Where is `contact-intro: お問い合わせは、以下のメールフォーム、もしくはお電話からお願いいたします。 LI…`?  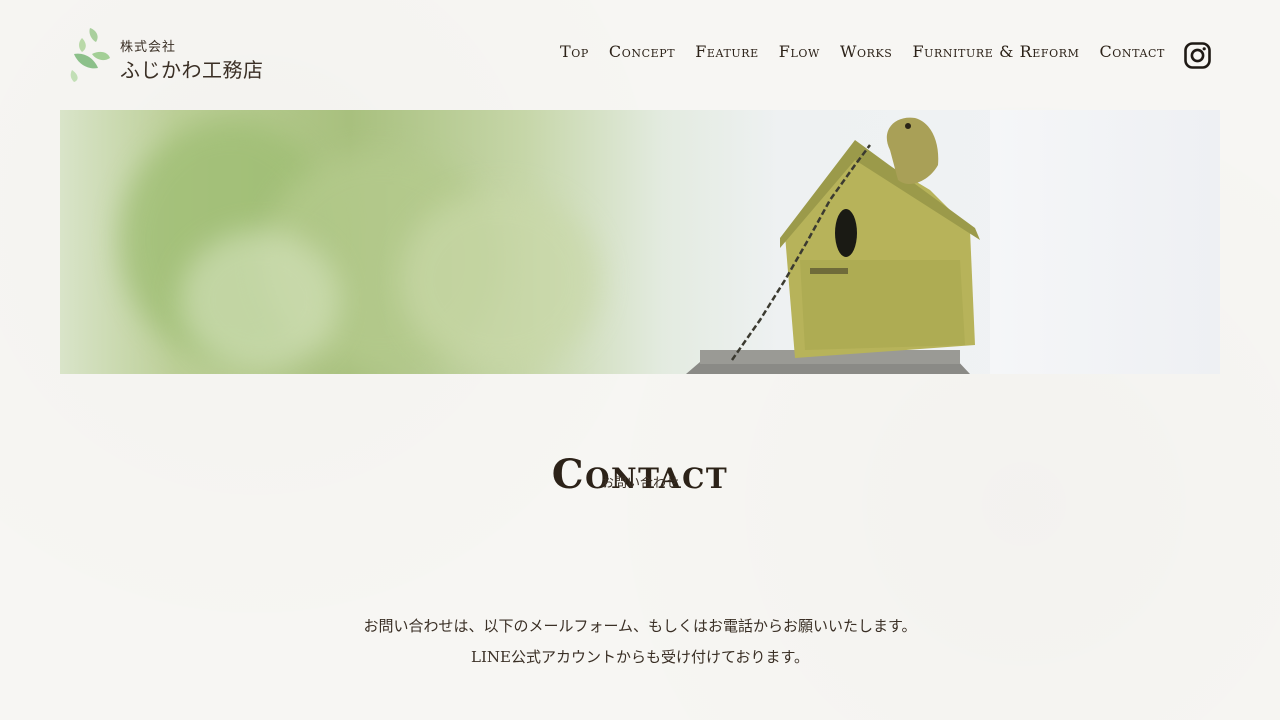
contact-intro: お問い合わせは、以下のメールフォーム、もしくはお電話からお願いいたします。 LI… is located at coordinates (640, 642).